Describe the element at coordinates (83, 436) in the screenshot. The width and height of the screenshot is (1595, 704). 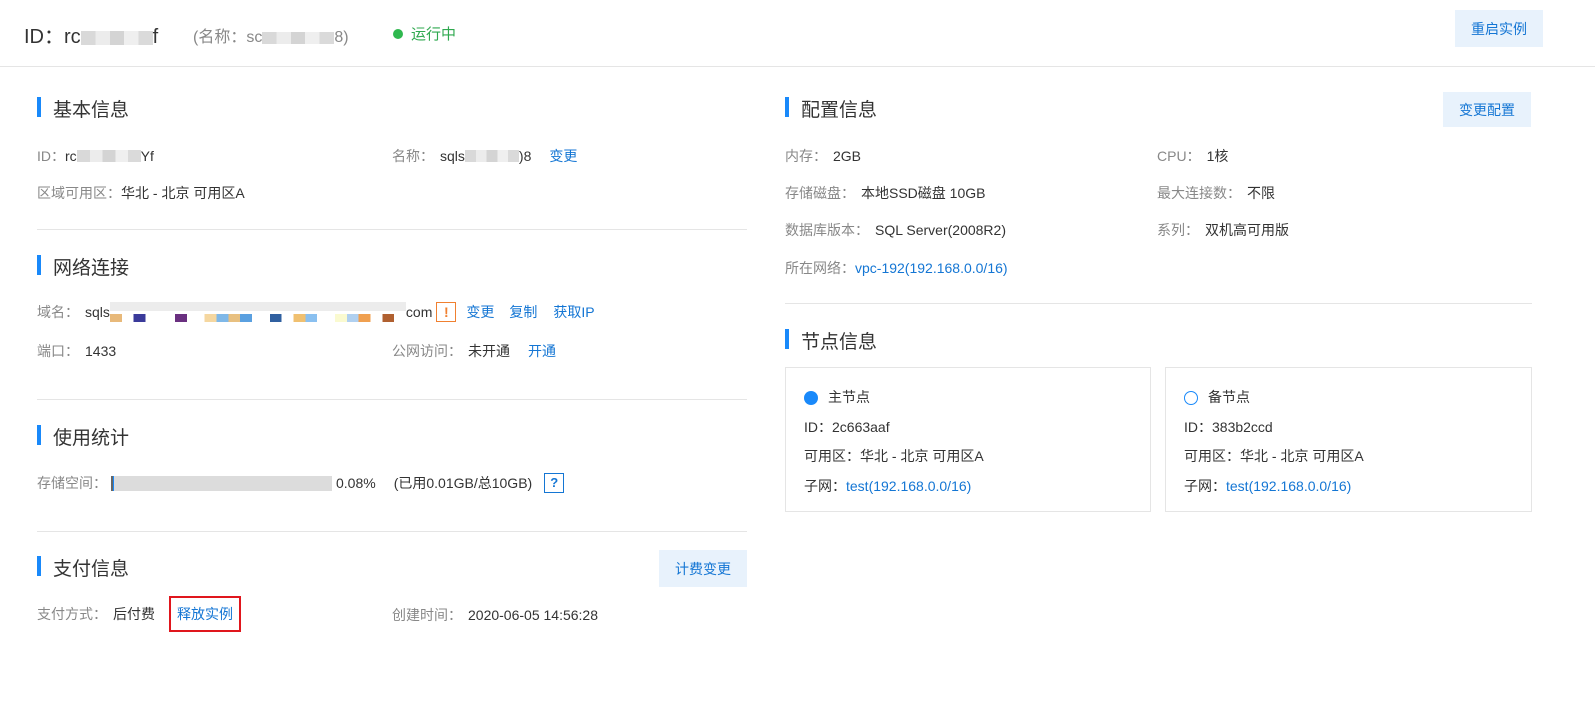
I see `usage-title: 使用统计` at that location.